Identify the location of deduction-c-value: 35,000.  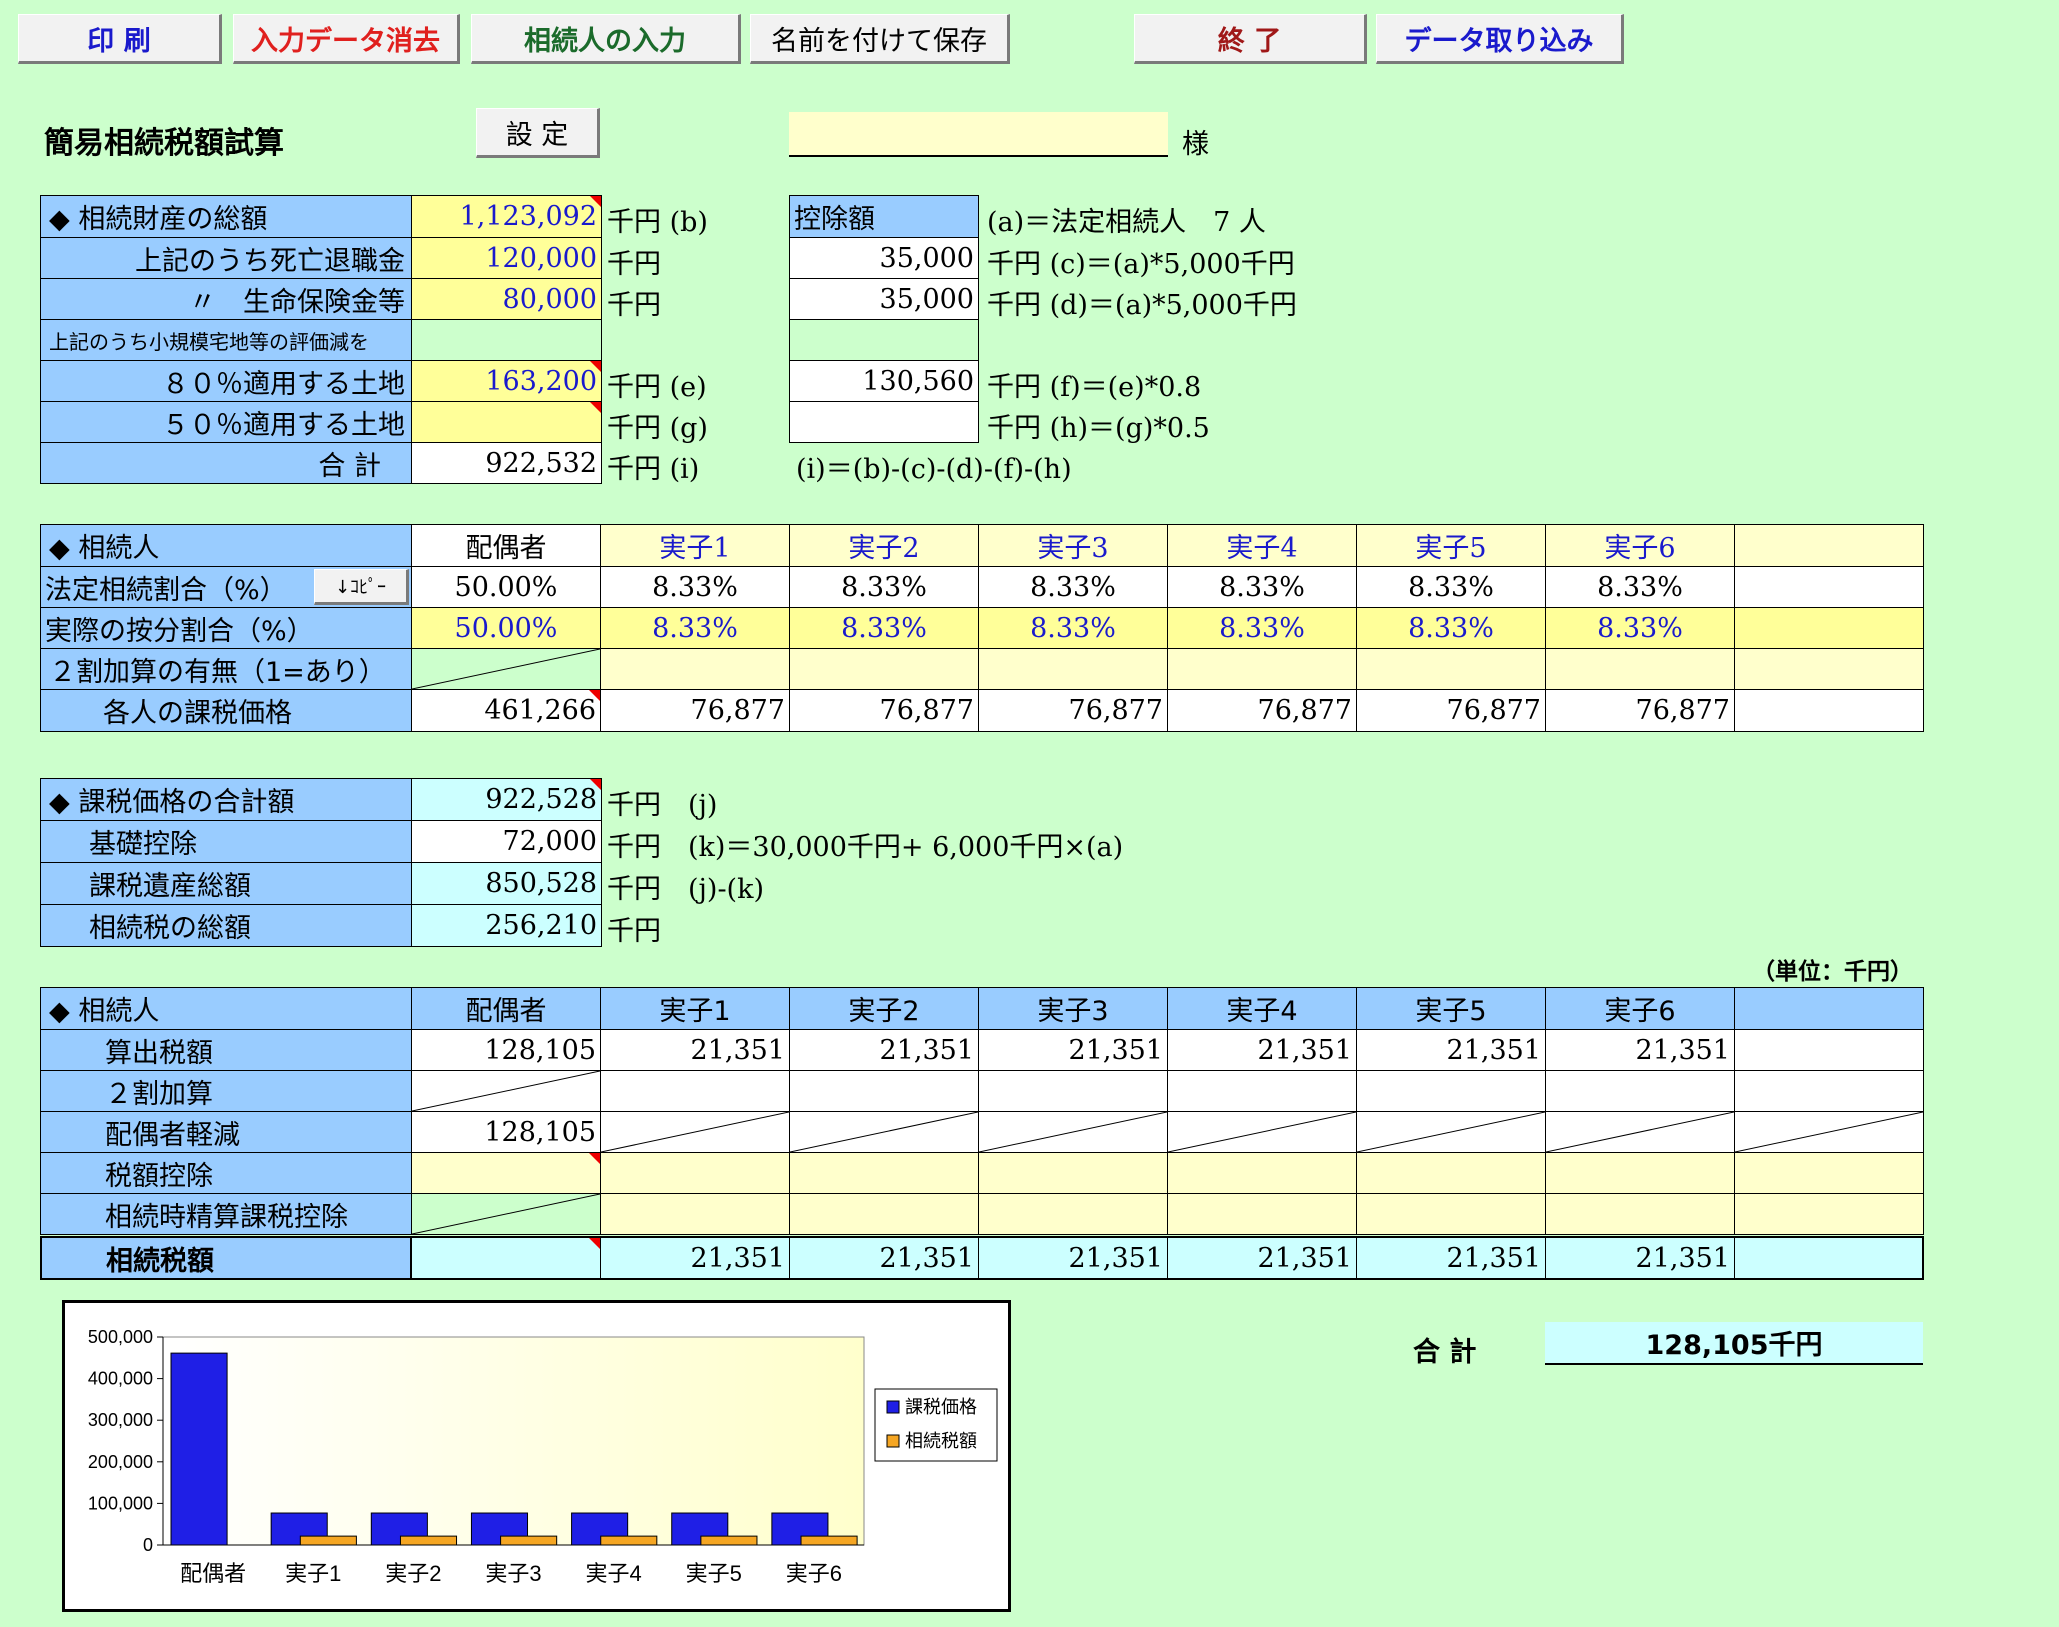
(884, 258).